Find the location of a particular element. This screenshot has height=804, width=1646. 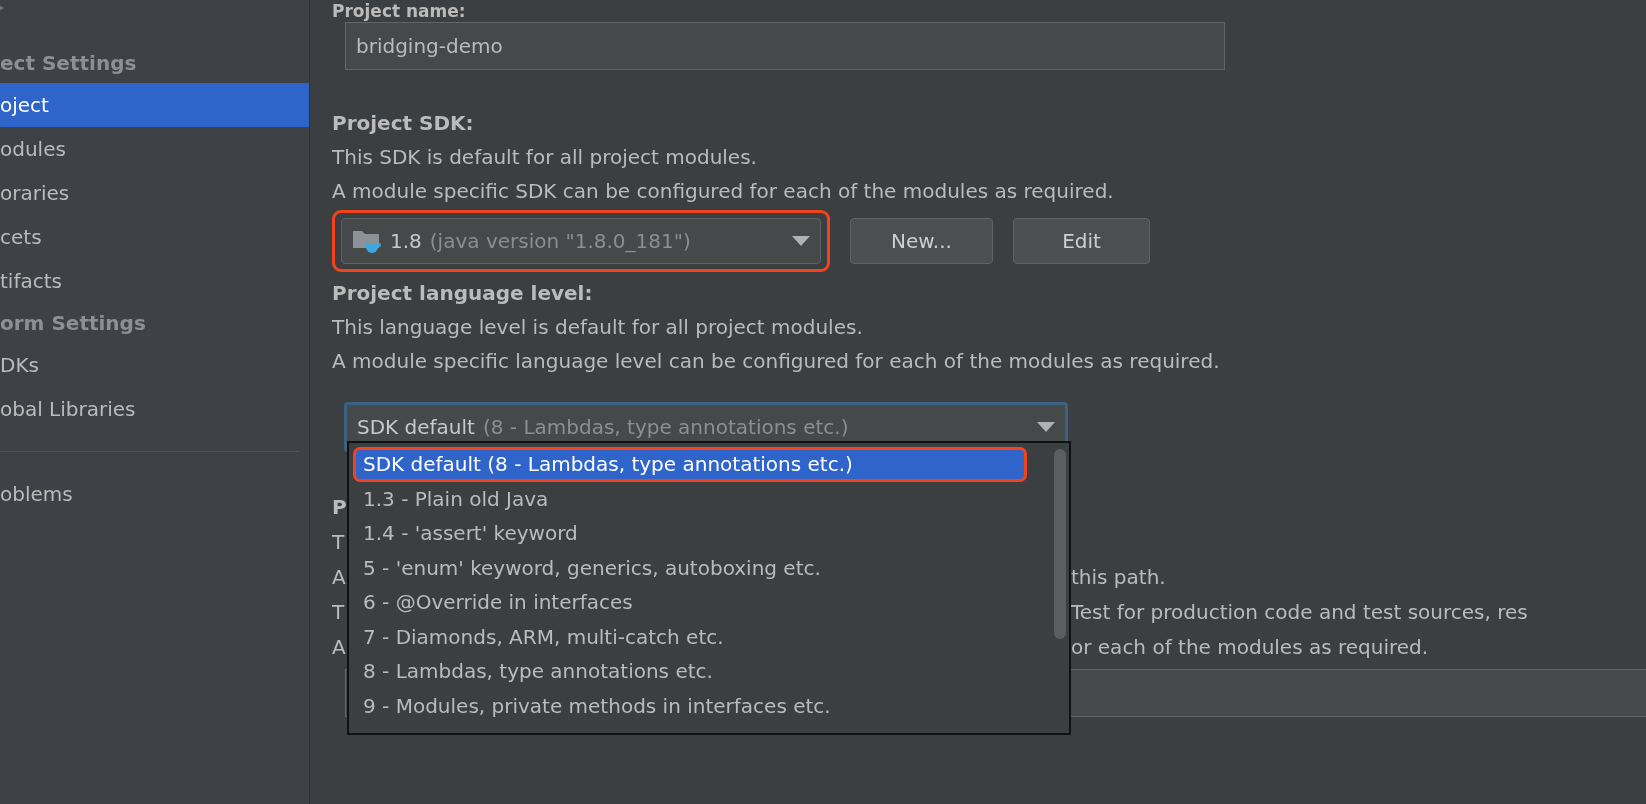

combo-detail: (java version "1.8.0_181") is located at coordinates (560, 241).